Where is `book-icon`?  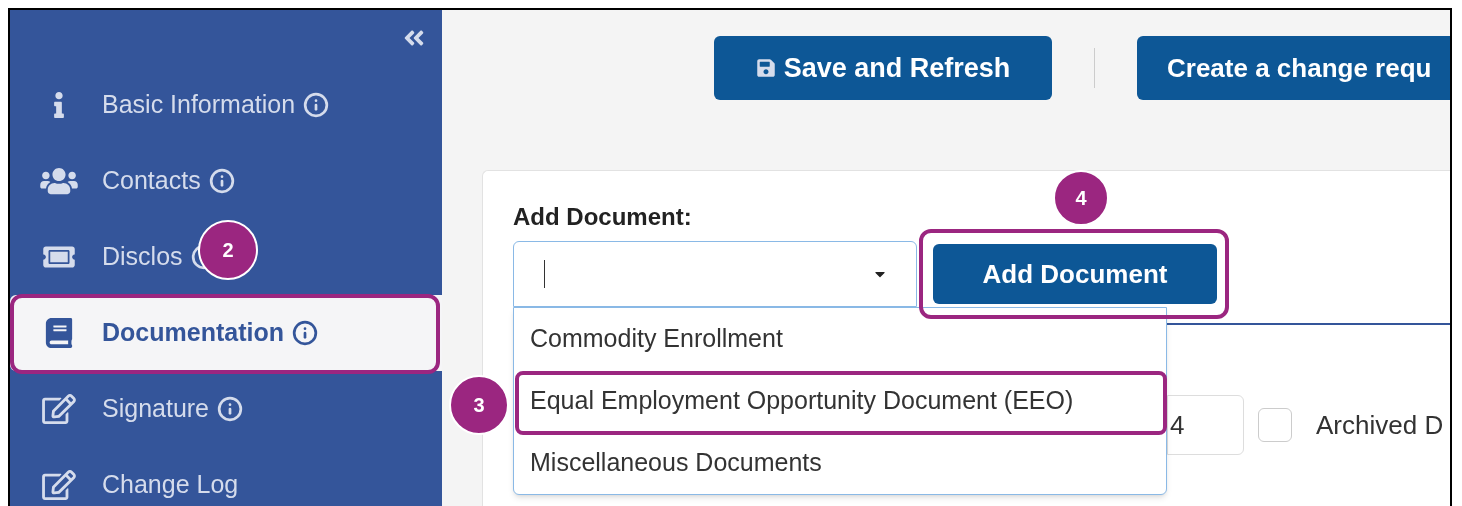 book-icon is located at coordinates (59, 333).